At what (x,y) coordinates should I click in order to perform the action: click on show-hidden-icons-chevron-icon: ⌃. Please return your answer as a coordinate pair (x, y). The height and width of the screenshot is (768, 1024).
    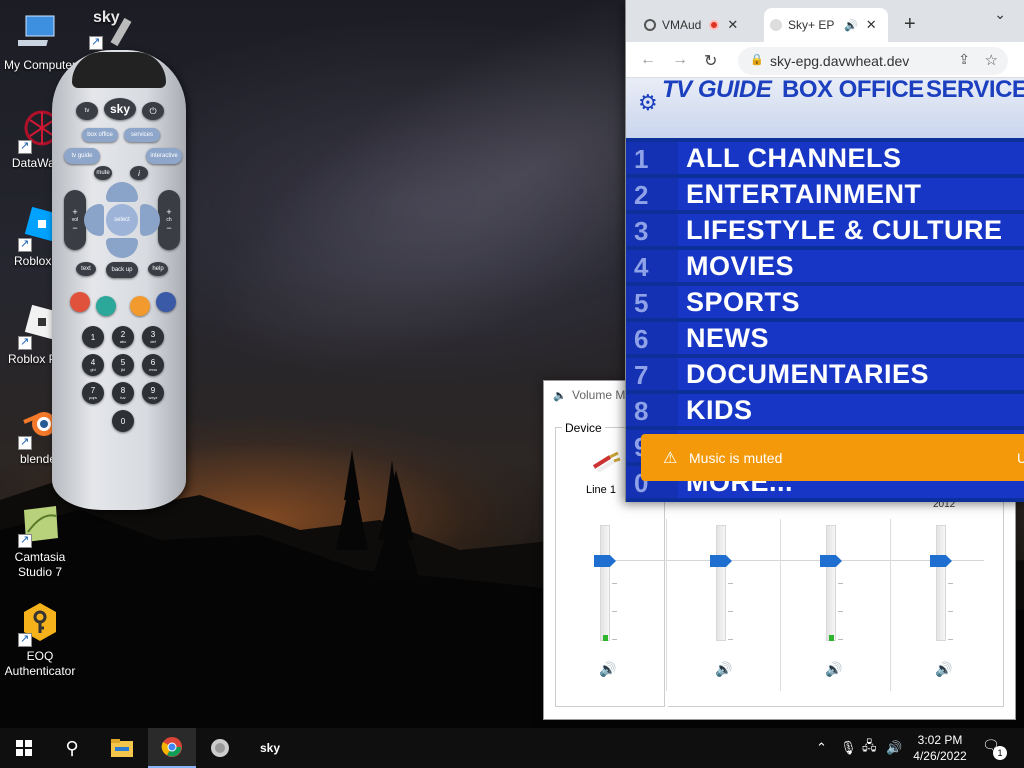
    Looking at the image, I should click on (821, 748).